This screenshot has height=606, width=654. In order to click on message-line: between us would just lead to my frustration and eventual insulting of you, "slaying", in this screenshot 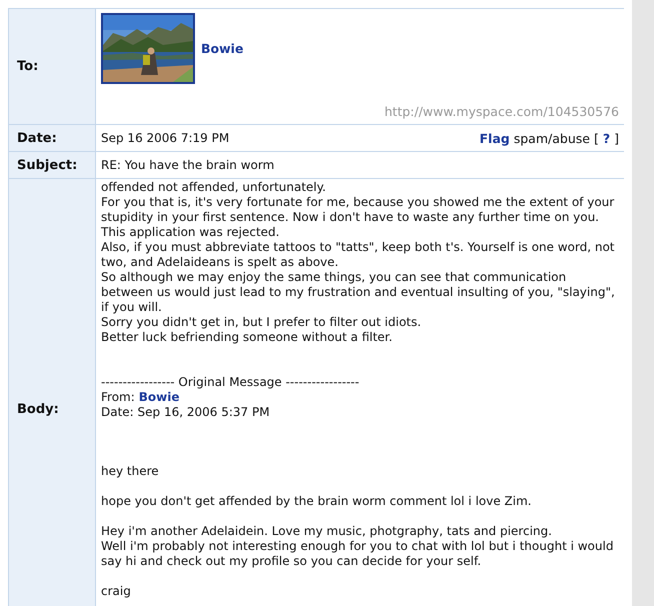, I will do `click(358, 292)`.